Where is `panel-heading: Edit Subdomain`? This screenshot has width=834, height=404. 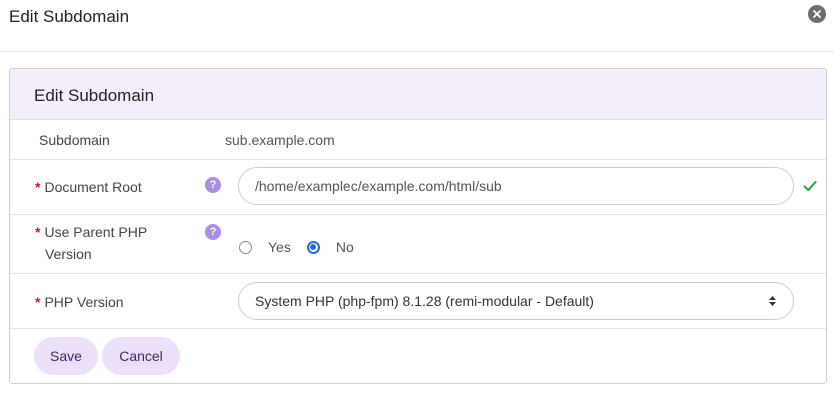
panel-heading: Edit Subdomain is located at coordinates (418, 94).